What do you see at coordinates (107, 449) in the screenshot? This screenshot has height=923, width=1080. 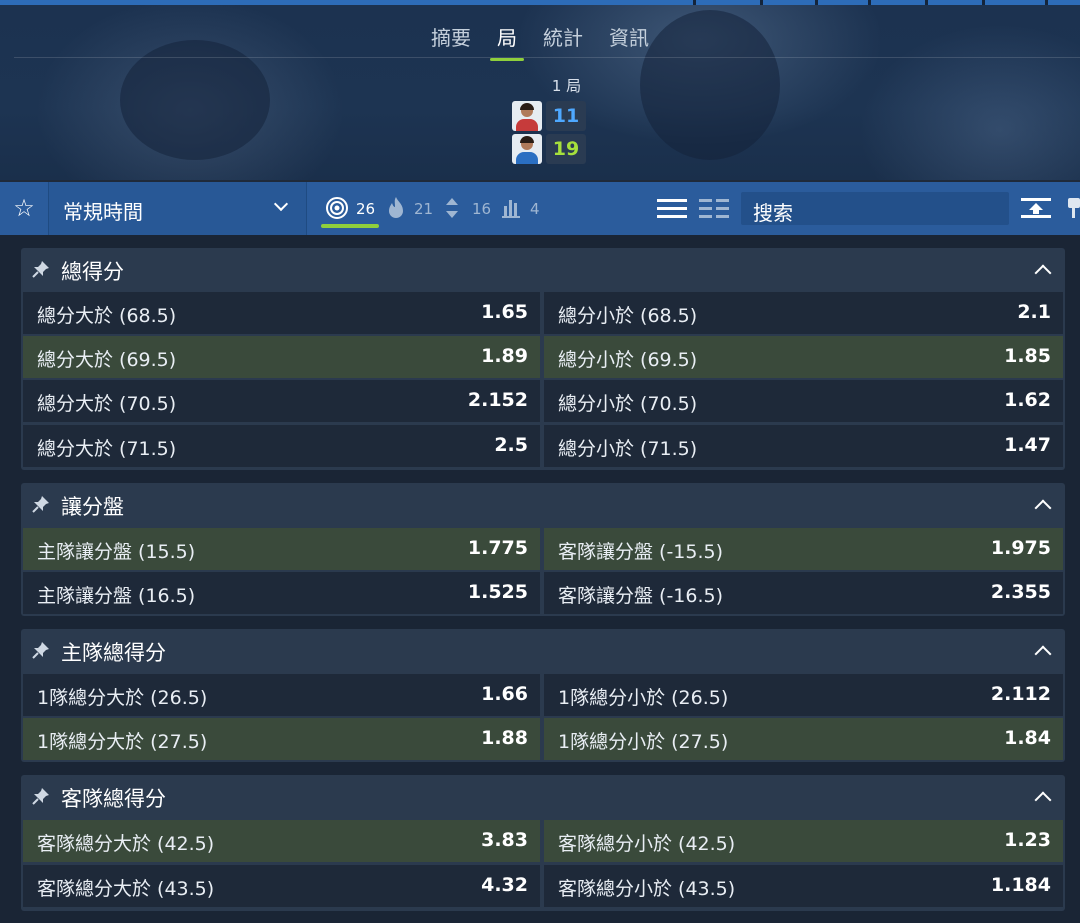 I see `selection-label: 總分大於 (71.5)` at bounding box center [107, 449].